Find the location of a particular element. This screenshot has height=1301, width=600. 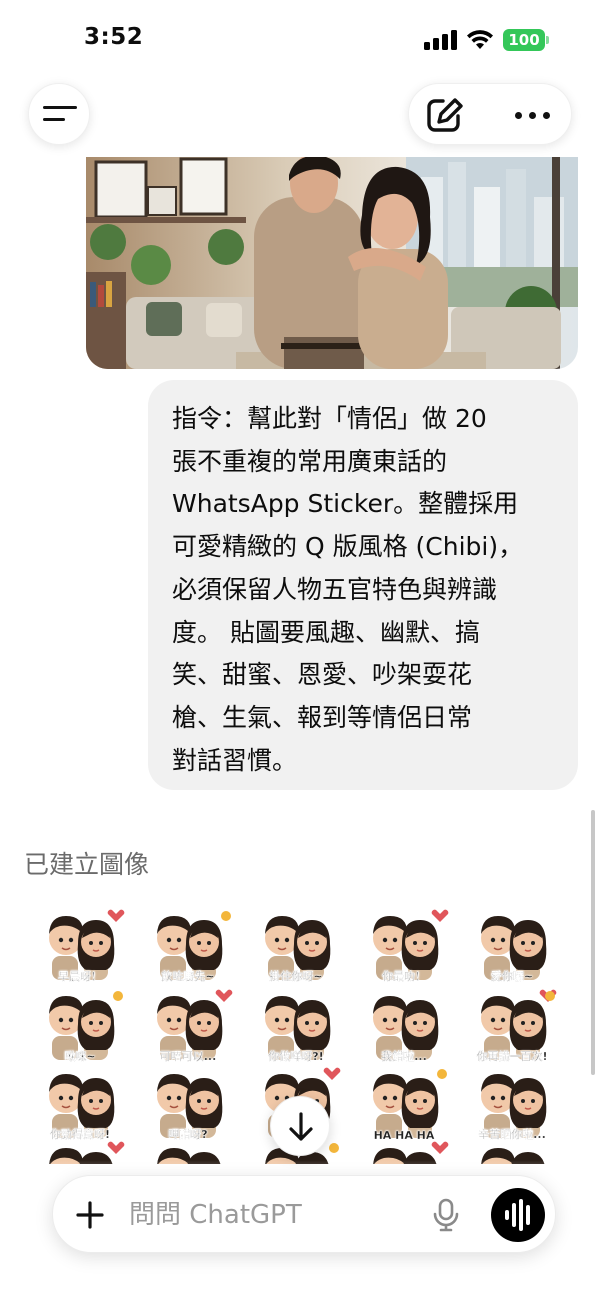

sticker-caption: 飲咗嘢先~ is located at coordinates (188, 976).